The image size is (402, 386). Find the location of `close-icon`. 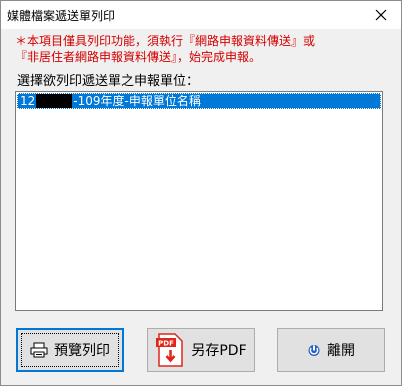

close-icon is located at coordinates (381, 15).